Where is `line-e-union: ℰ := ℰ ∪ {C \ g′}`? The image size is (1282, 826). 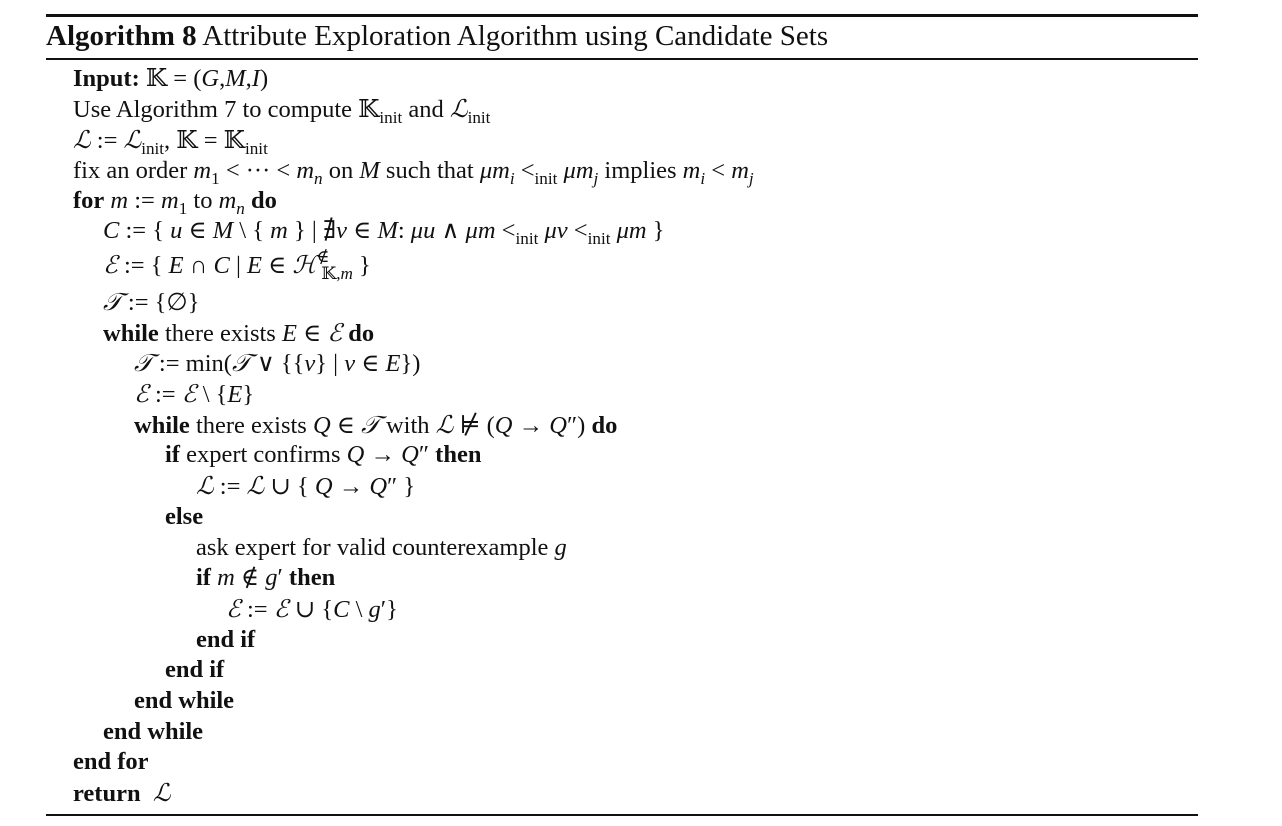 line-e-union: ℰ := ℰ ∪ {C \ g′} is located at coordinates (312, 608).